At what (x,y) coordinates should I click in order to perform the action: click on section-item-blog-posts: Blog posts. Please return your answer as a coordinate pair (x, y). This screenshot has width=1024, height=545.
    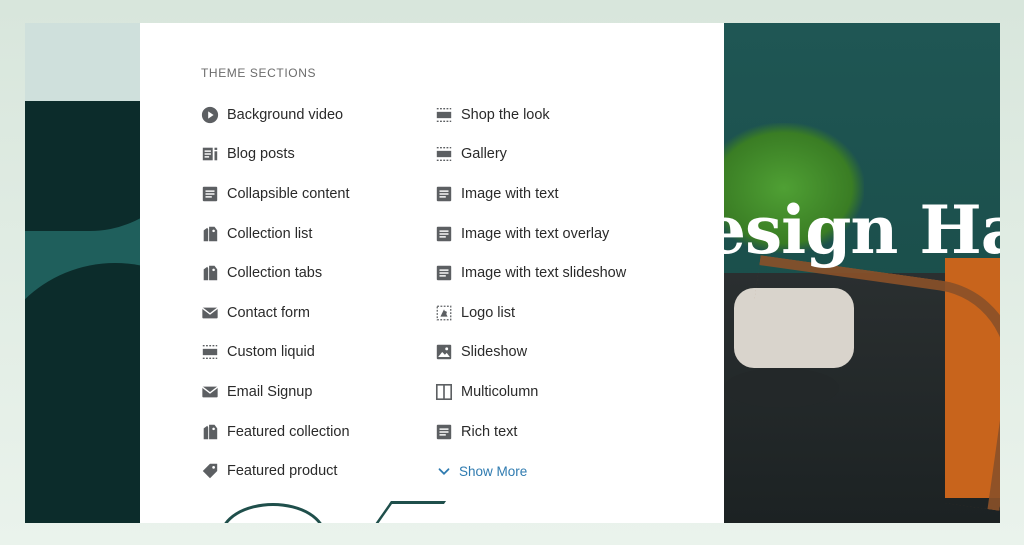
    Looking at the image, I should click on (275, 155).